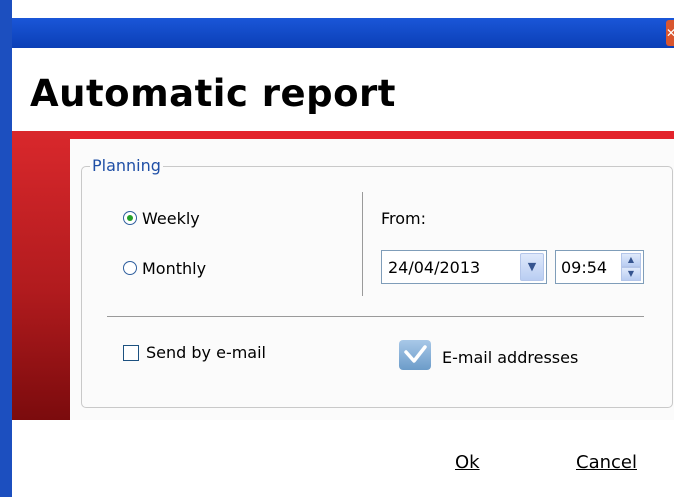  What do you see at coordinates (343, 33) in the screenshot?
I see `window-titlebar: ✕` at bounding box center [343, 33].